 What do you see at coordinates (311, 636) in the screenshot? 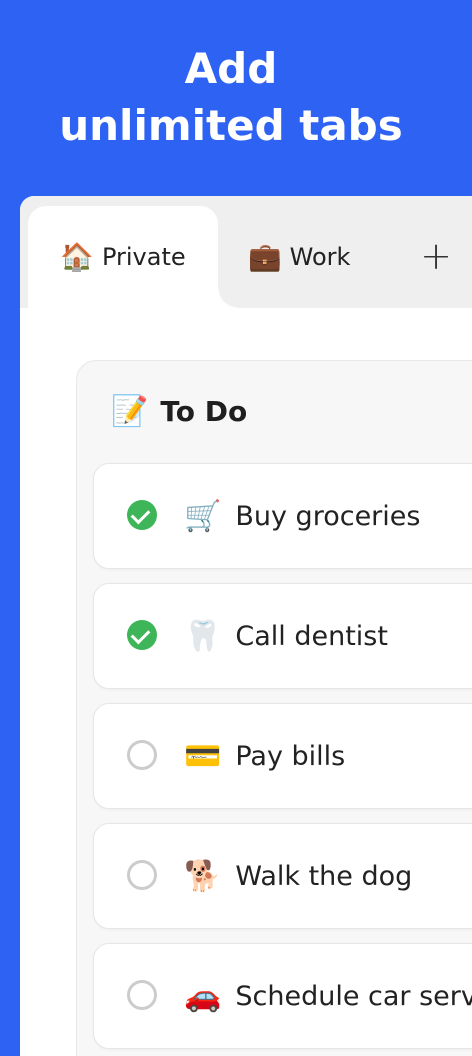
I see `list-item-text: Call dentist` at bounding box center [311, 636].